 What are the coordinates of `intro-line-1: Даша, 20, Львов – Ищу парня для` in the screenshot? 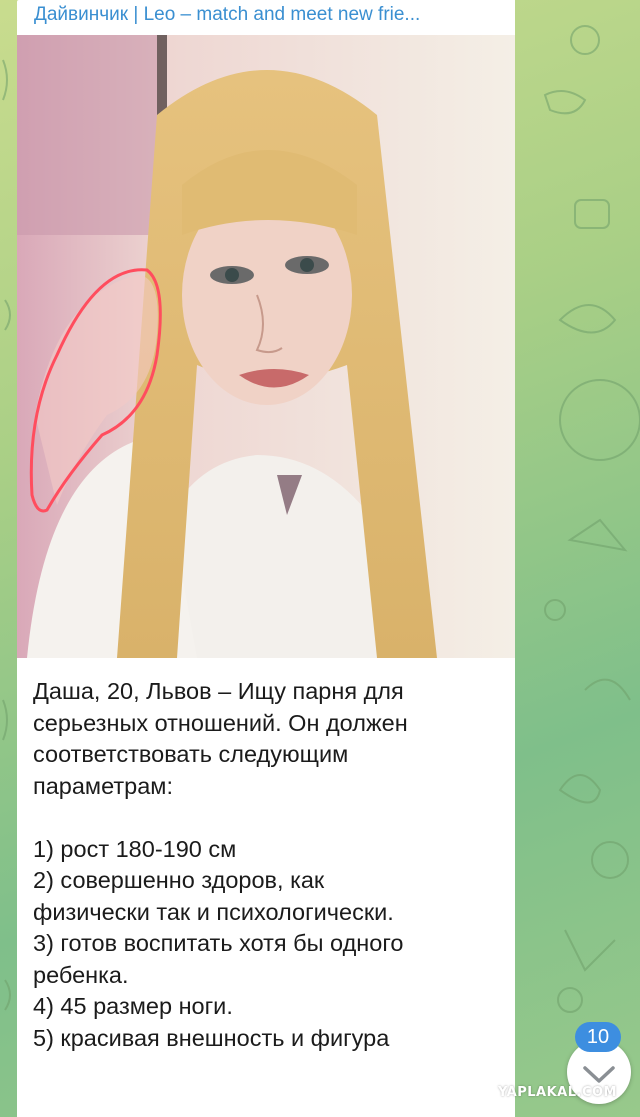 It's located at (218, 691).